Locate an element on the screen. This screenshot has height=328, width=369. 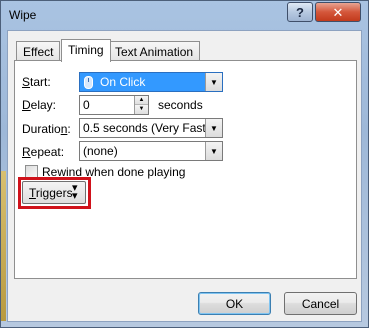
start-dropdown: On Click ▼ is located at coordinates (151, 82).